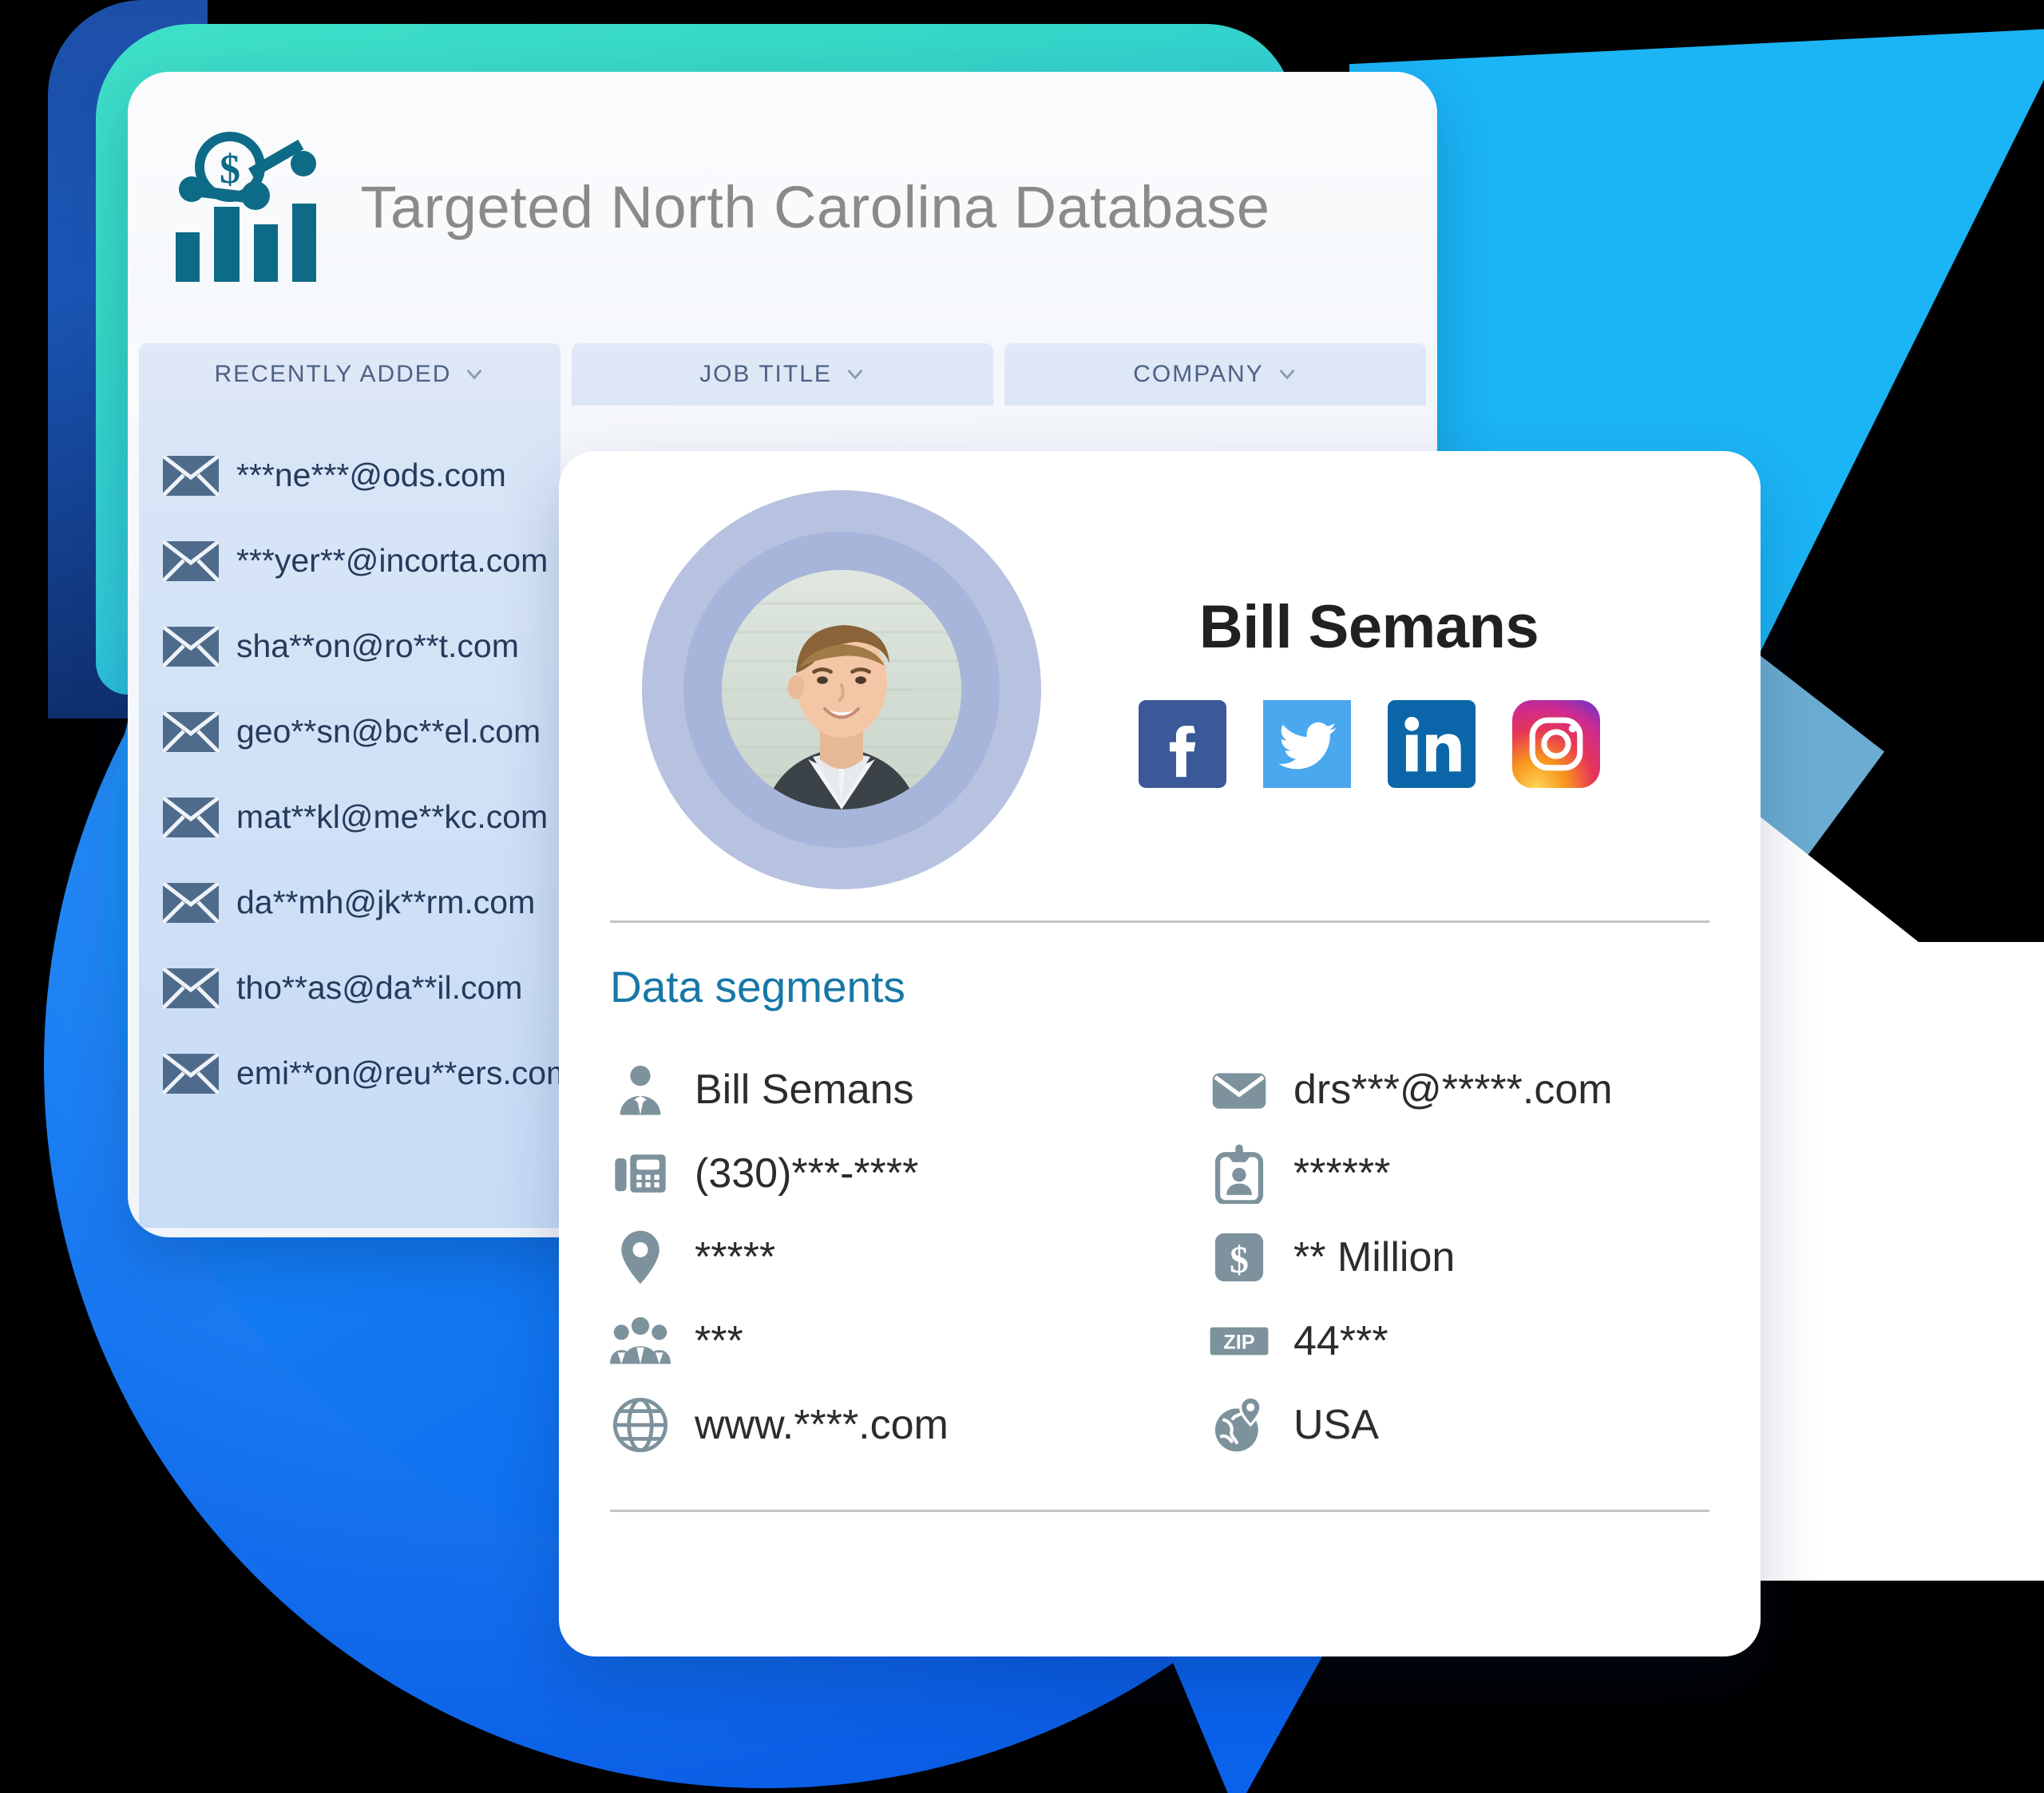  I want to click on email-address: ***yer**@incorta.com, so click(392, 560).